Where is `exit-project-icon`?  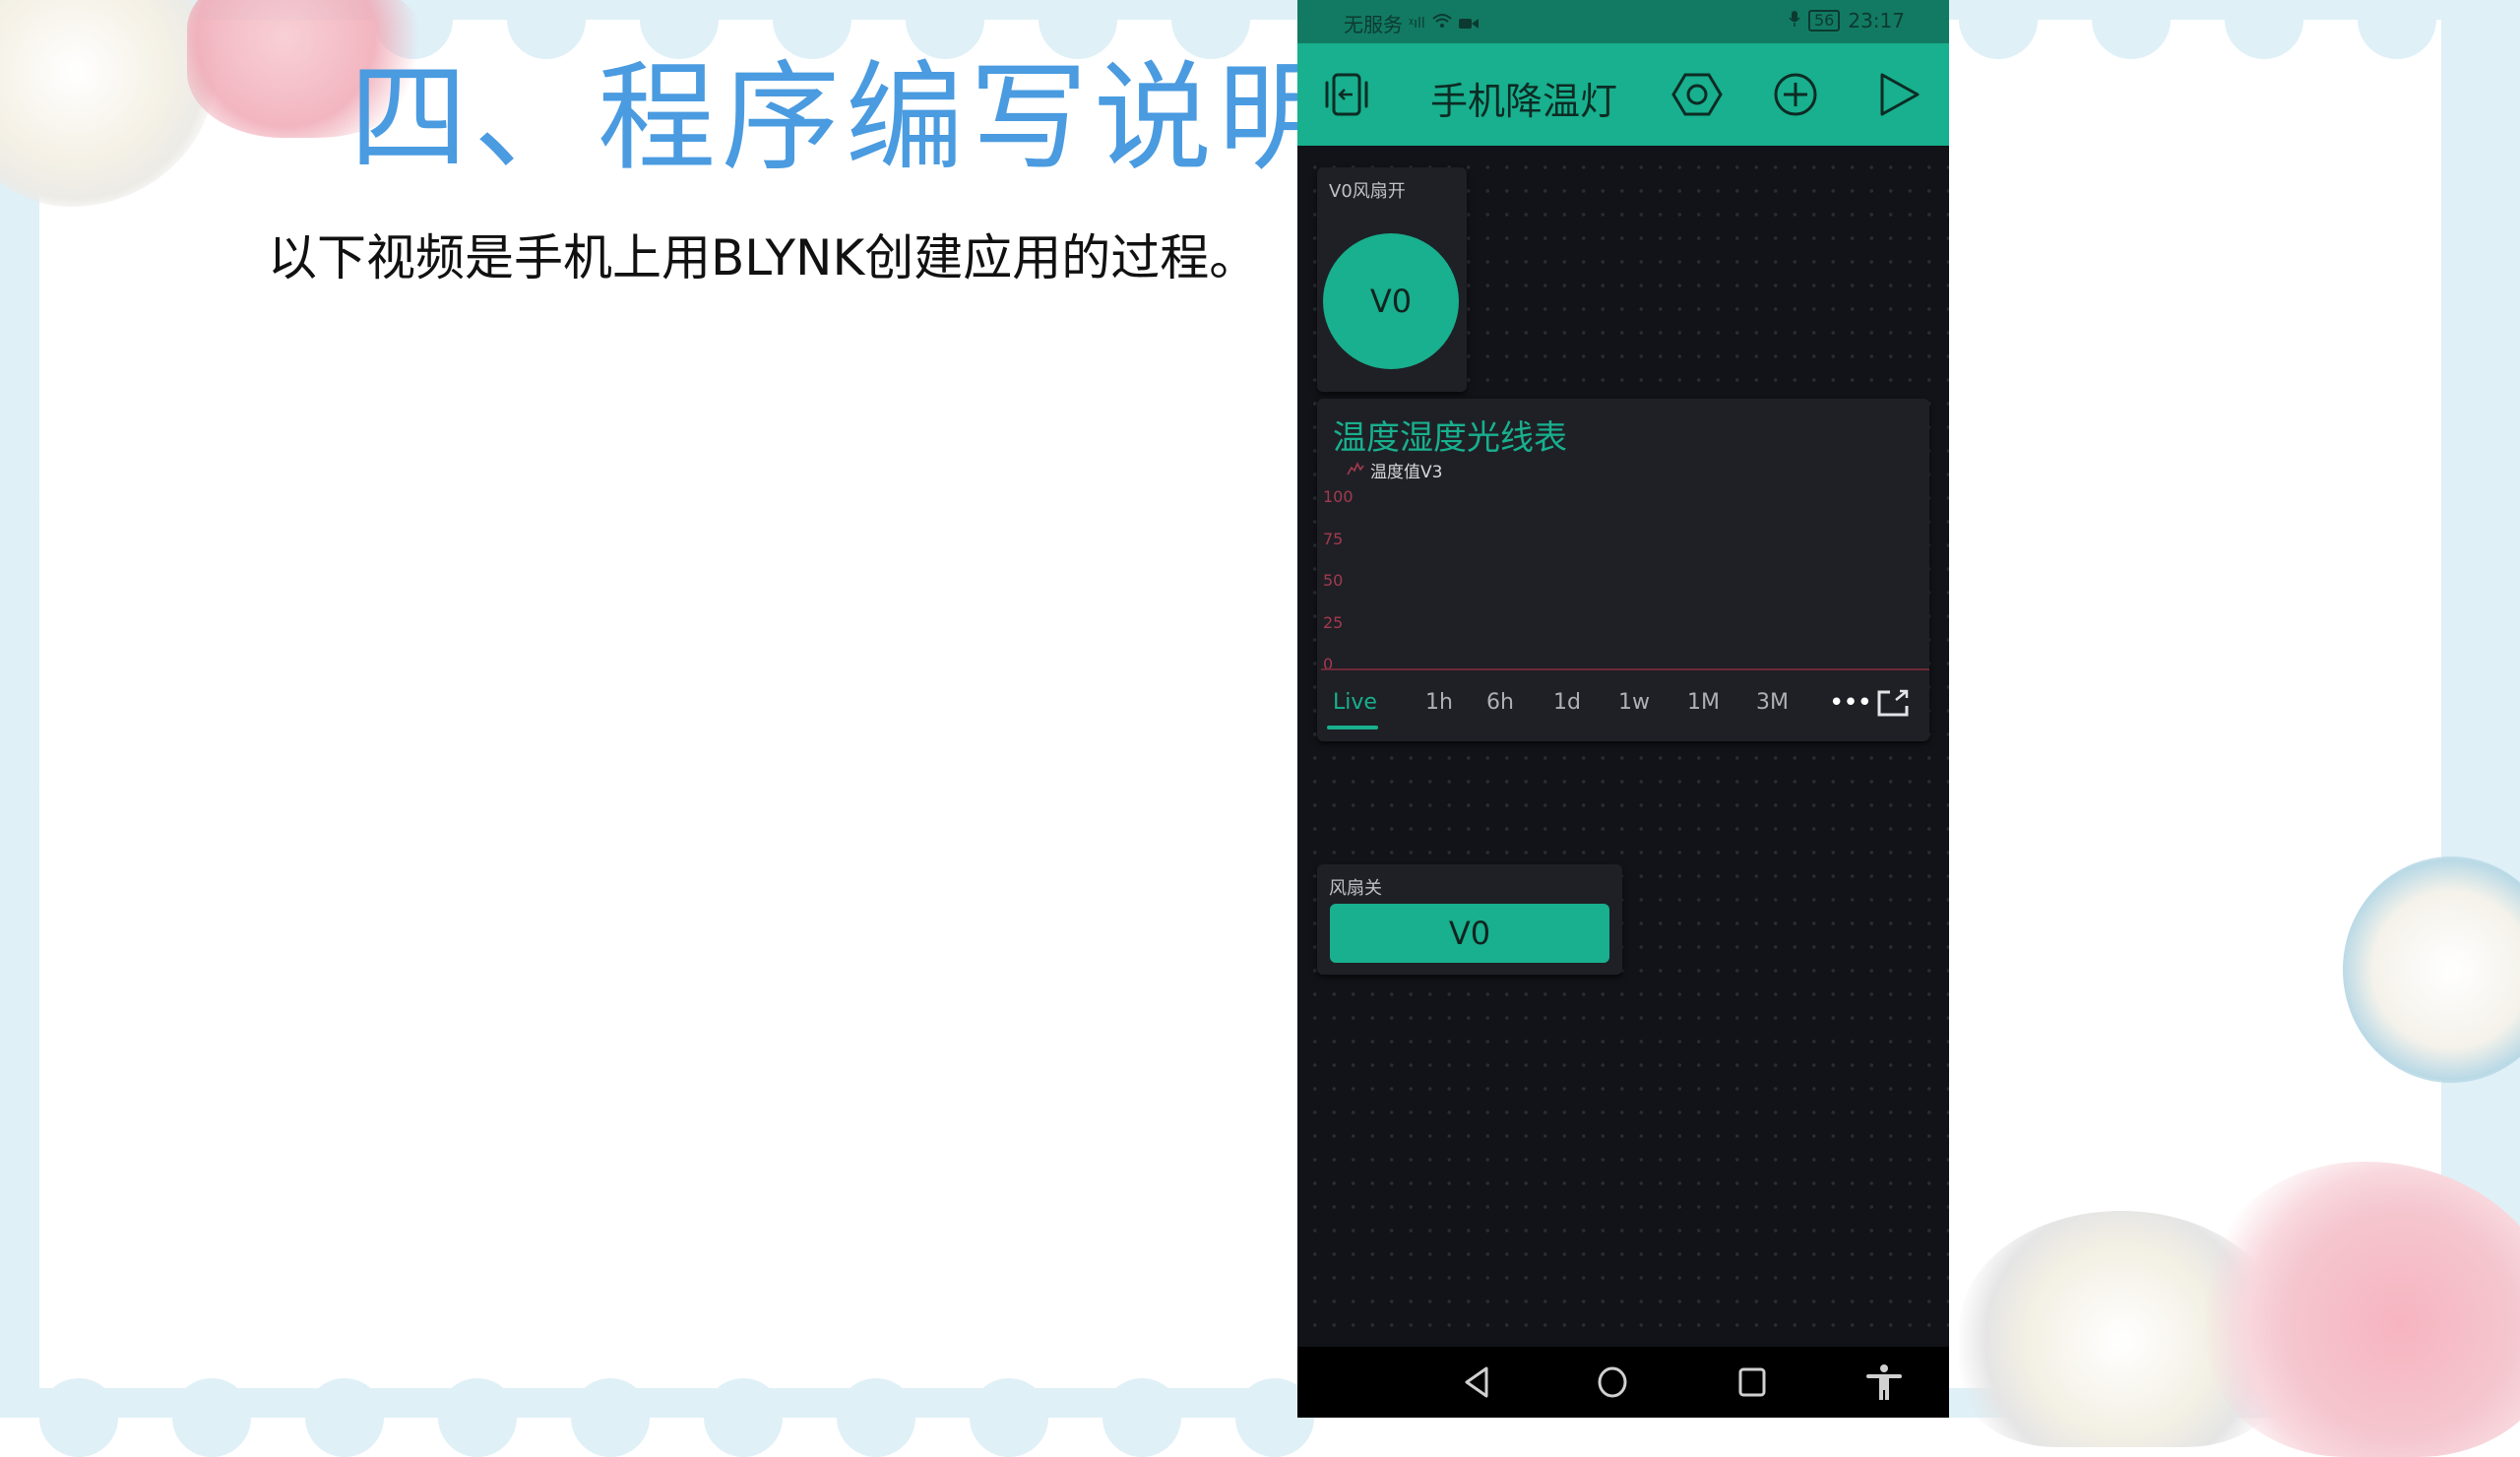 exit-project-icon is located at coordinates (1346, 94).